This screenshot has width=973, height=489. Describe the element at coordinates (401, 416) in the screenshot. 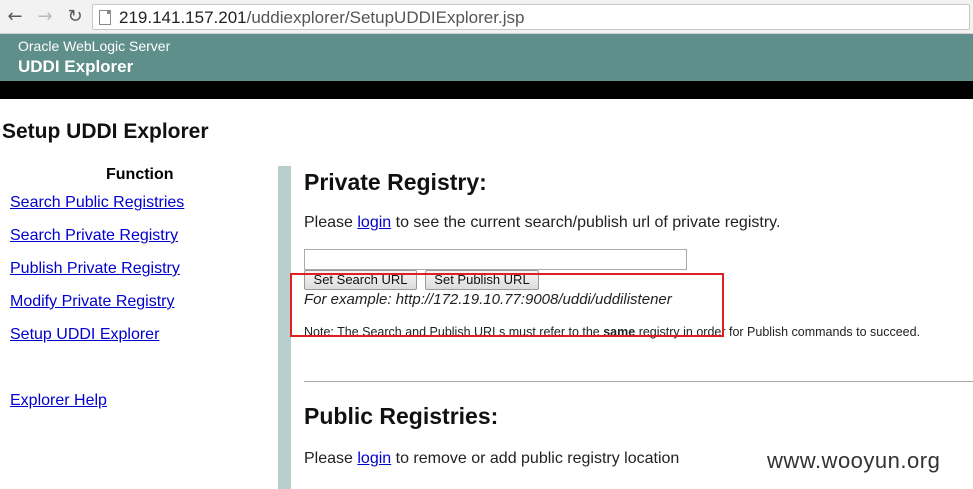

I see `public-registries-heading: Public Registries:` at that location.